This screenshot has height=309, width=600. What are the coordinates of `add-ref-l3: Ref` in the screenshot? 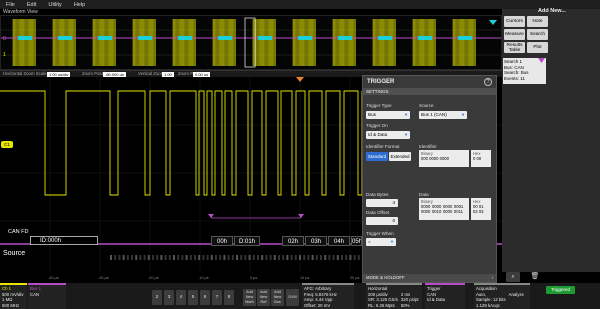 It's located at (263, 302).